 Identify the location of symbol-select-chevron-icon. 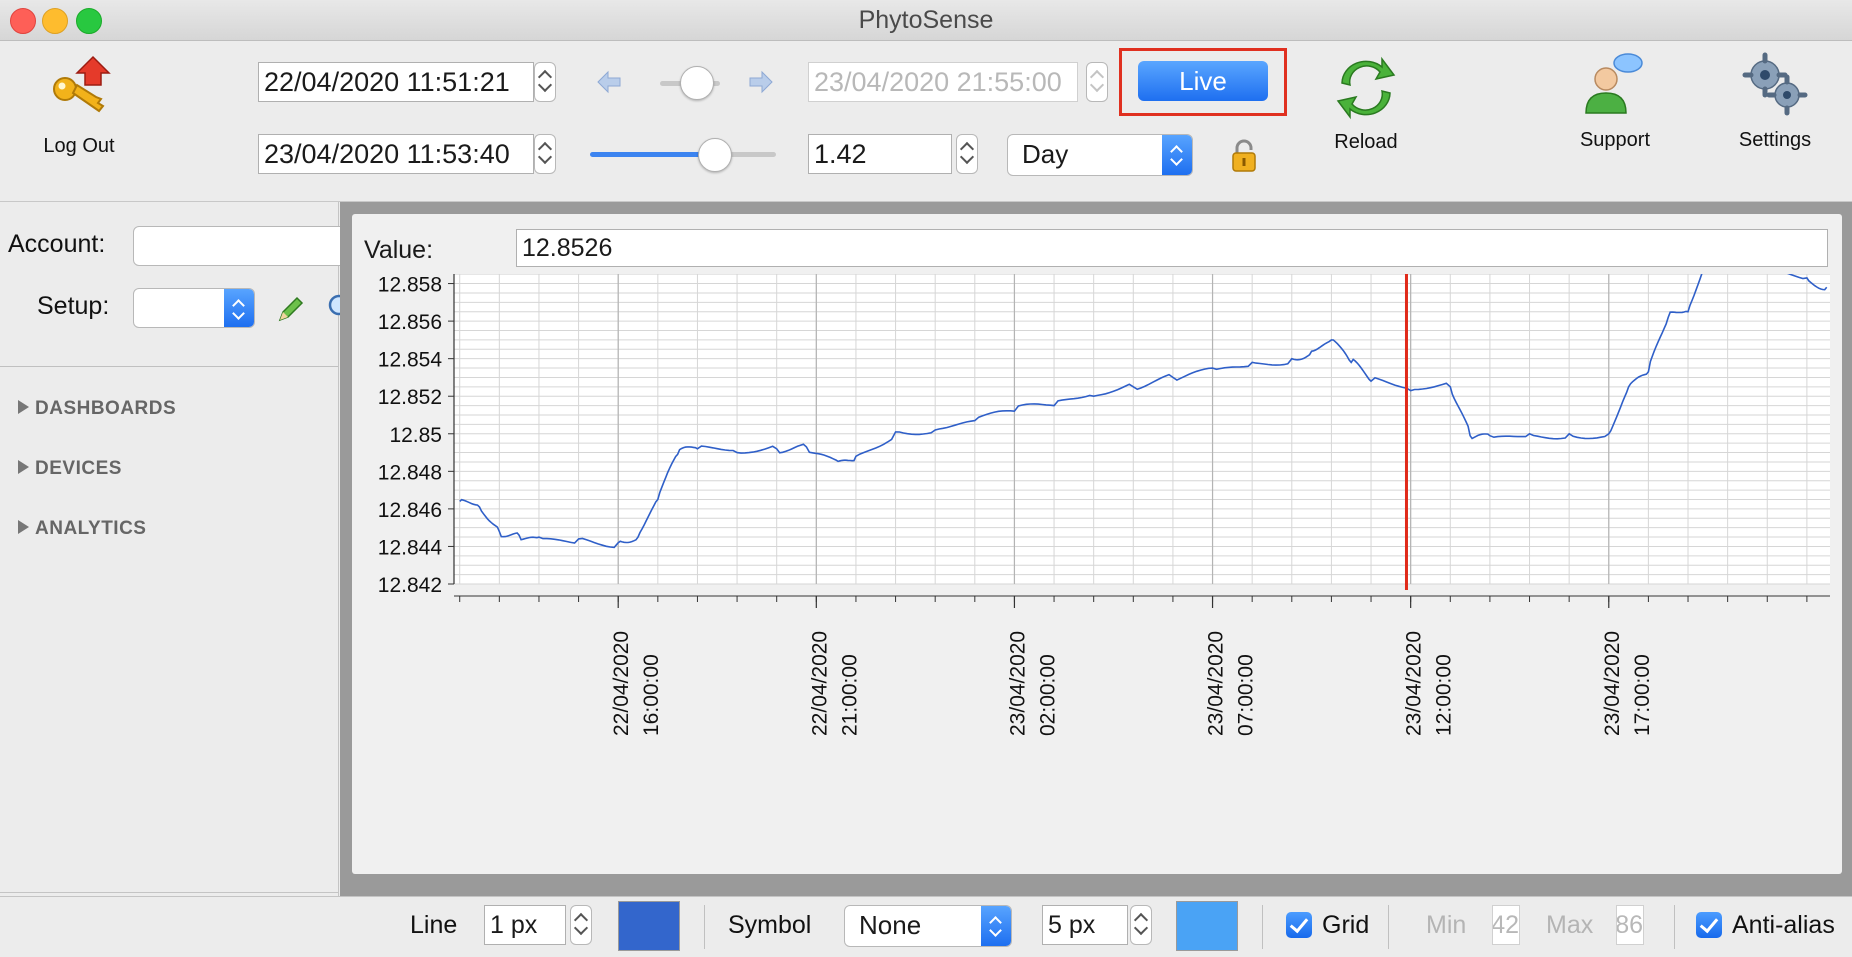
(996, 926).